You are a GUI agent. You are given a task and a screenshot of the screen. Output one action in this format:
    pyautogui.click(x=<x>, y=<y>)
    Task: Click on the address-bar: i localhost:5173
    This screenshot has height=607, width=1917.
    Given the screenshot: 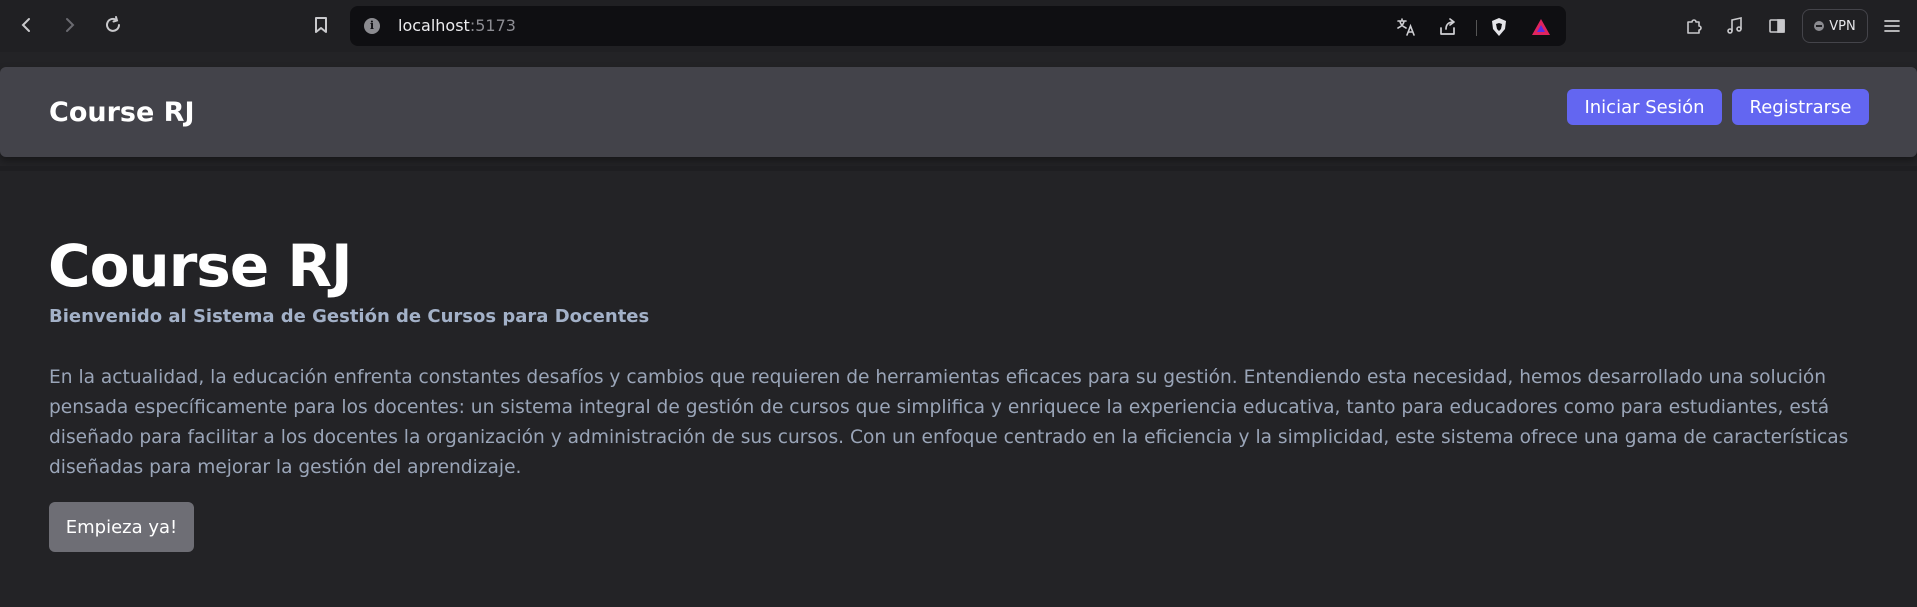 What is the action you would take?
    pyautogui.click(x=958, y=26)
    